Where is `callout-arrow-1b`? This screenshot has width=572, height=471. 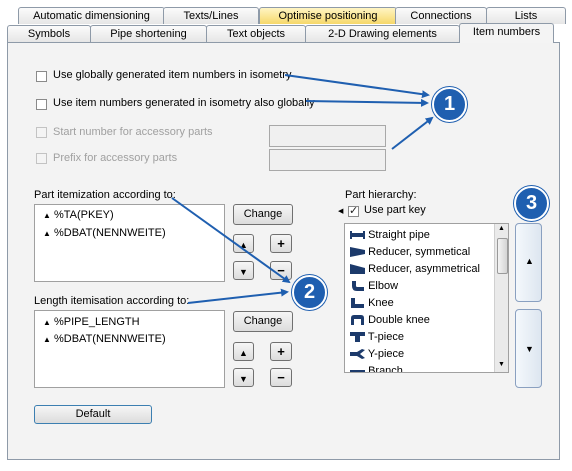 callout-arrow-1b is located at coordinates (367, 102).